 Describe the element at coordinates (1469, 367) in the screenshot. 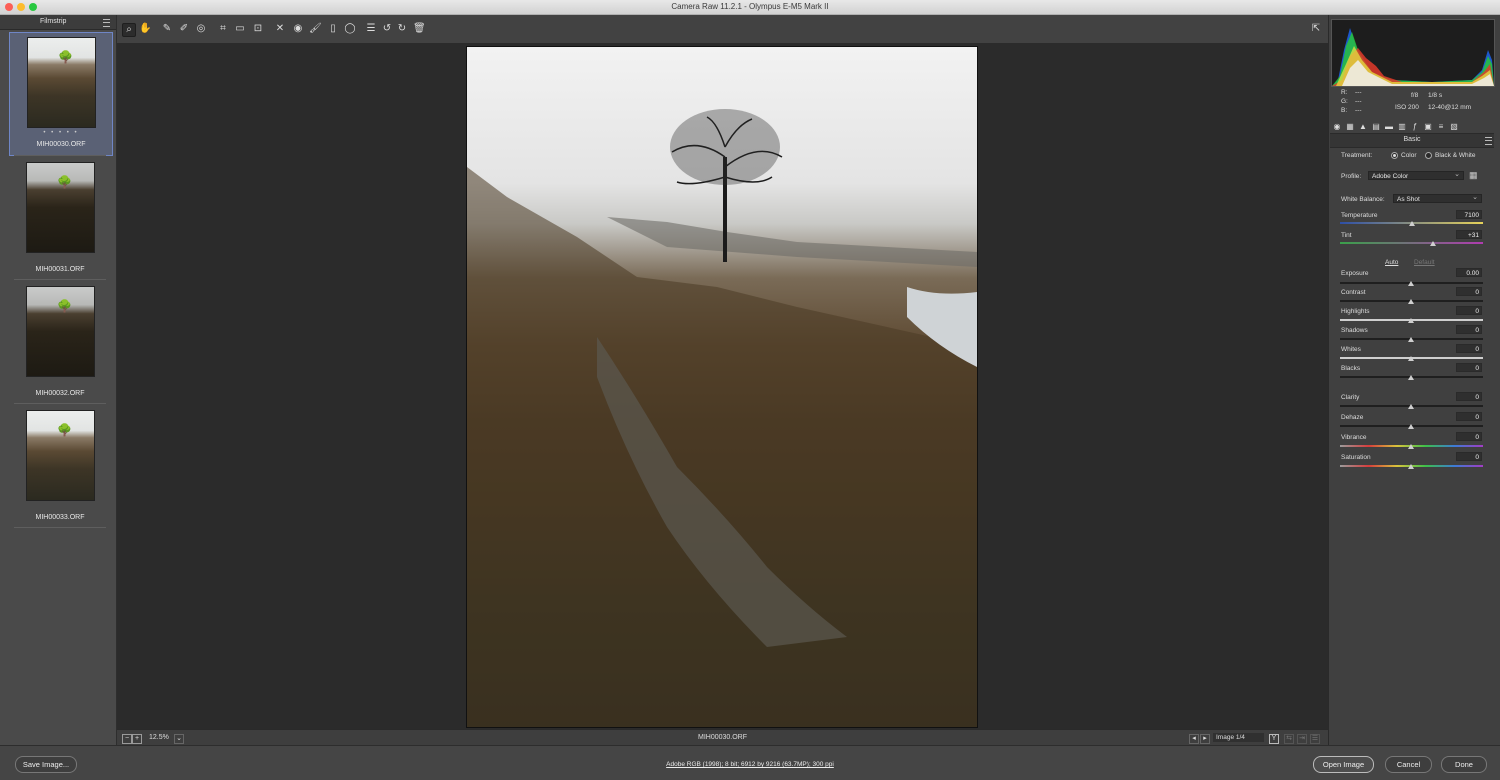

I see `blacks-value: 0` at that location.